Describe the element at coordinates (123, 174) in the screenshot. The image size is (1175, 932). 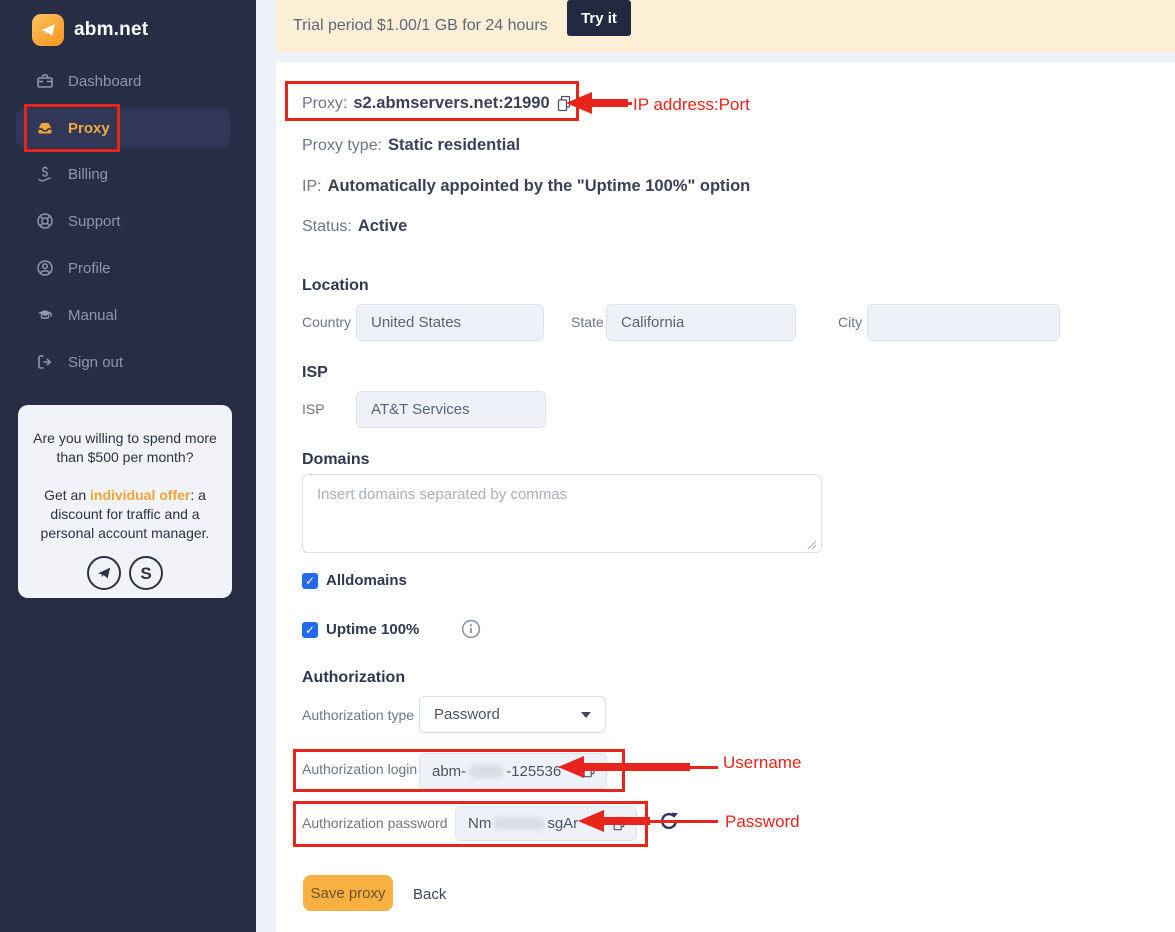
I see `sidebar-item-billing: Billing` at that location.